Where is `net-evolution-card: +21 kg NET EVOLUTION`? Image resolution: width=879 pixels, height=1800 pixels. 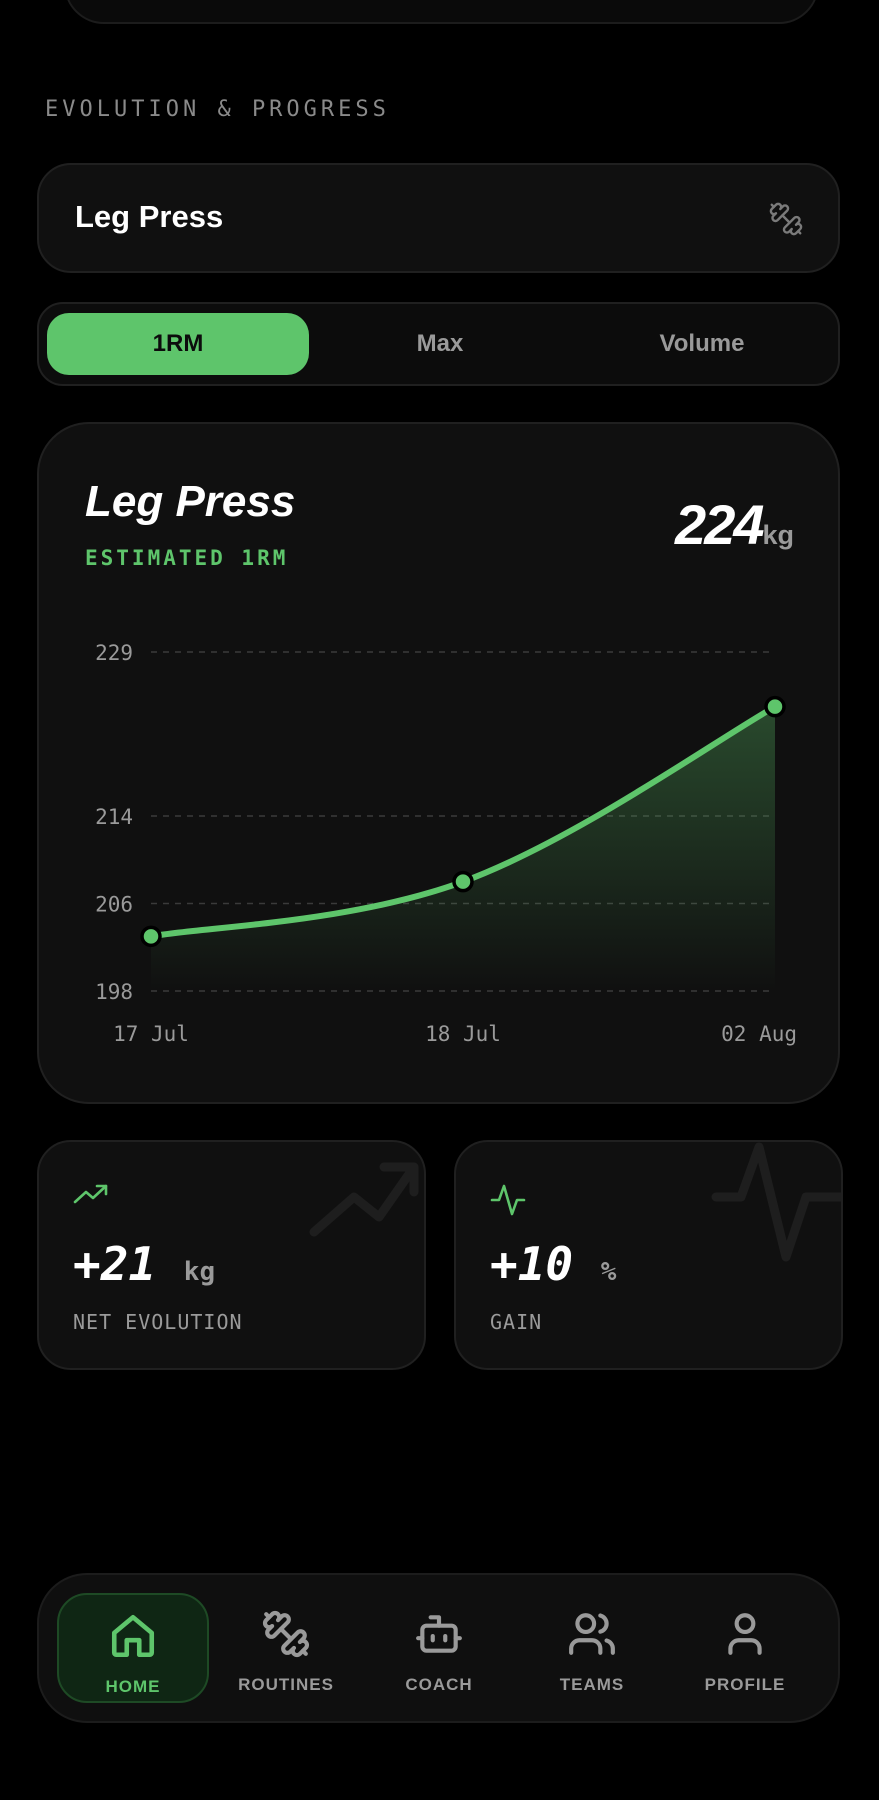 net-evolution-card: +21 kg NET EVOLUTION is located at coordinates (231, 1255).